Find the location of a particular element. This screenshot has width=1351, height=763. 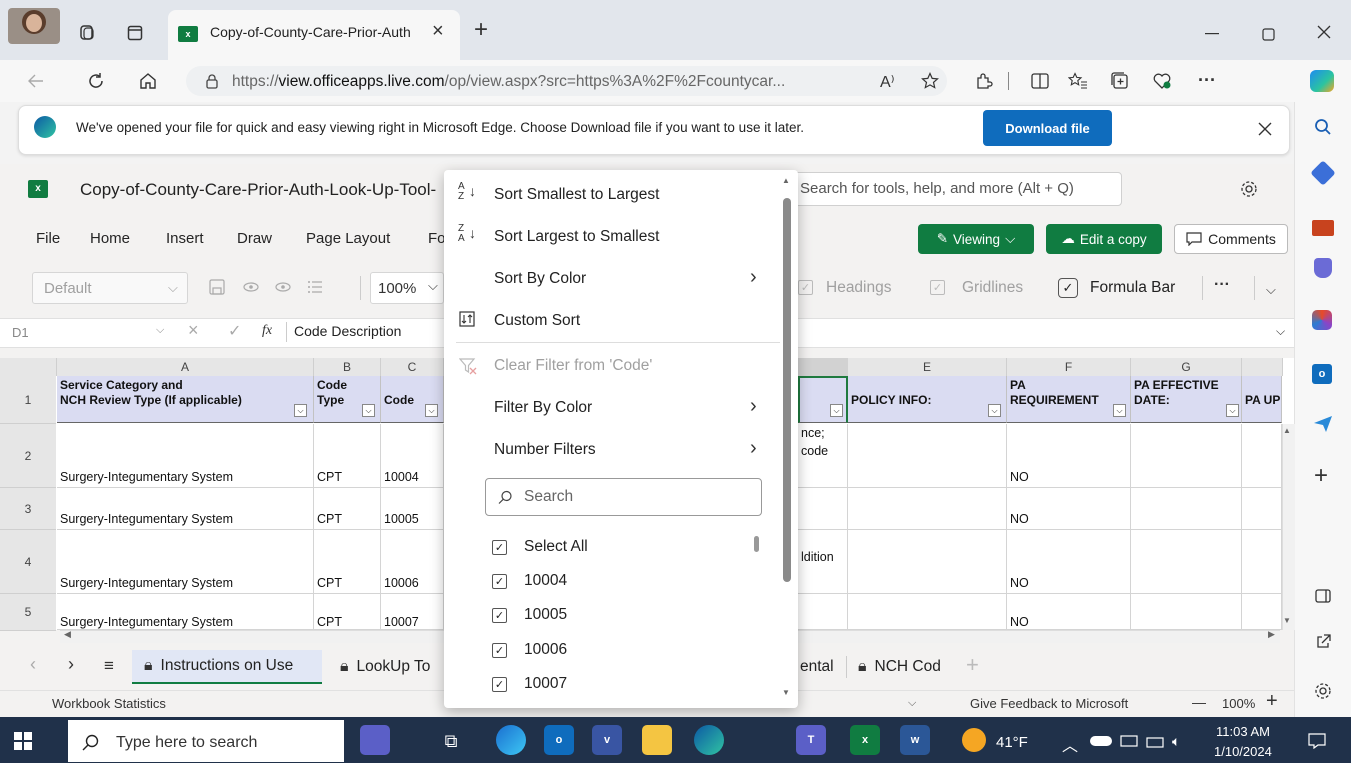

volume-icon: 🔈︎ is located at coordinates (1176, 741).